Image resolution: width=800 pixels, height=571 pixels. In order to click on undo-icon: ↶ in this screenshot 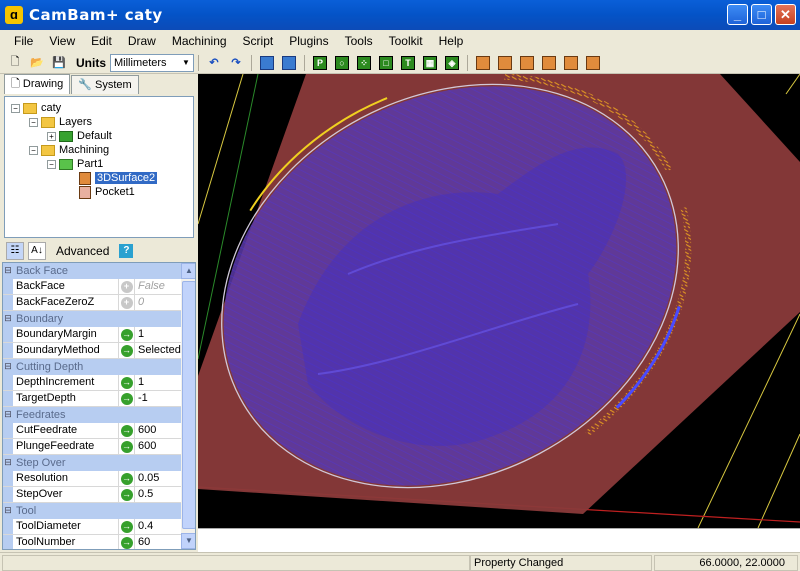, I will do `click(214, 63)`.